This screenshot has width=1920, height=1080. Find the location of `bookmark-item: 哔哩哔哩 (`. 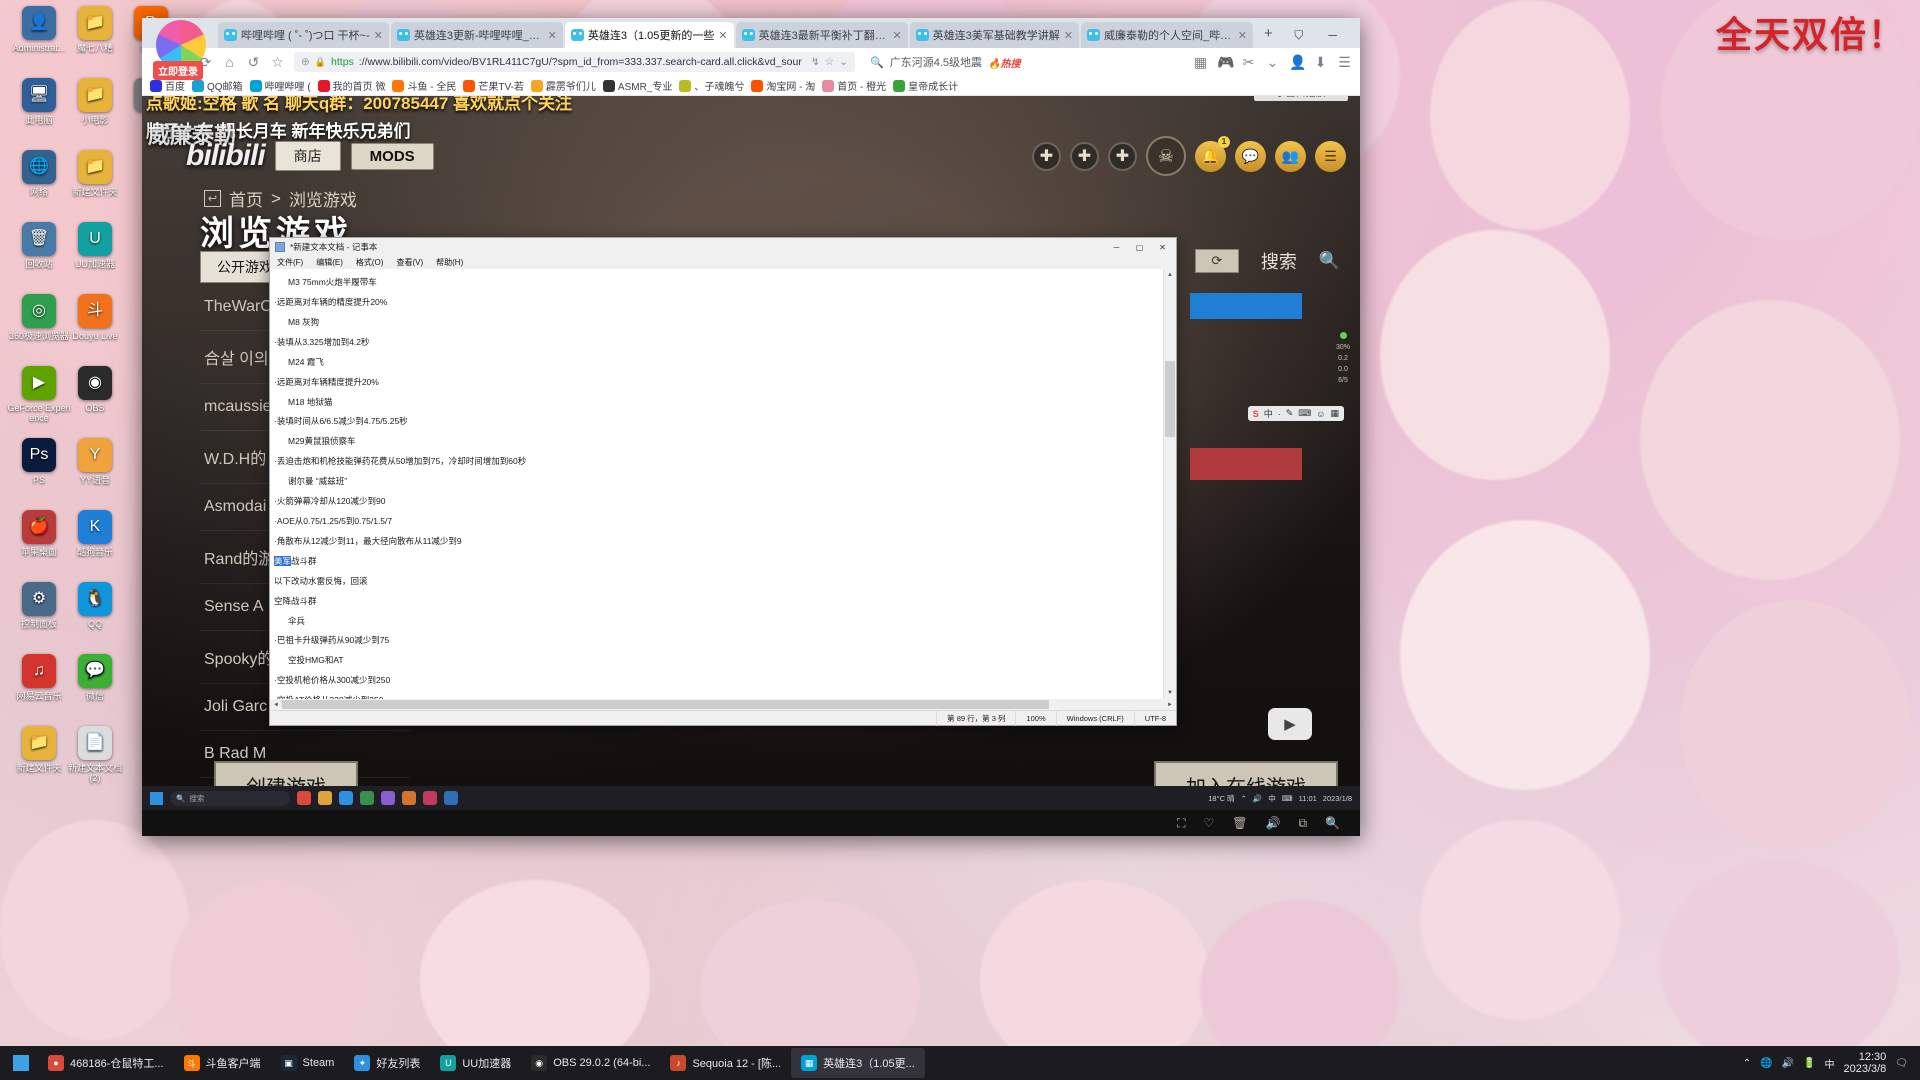

bookmark-item: 哔哩哔哩 ( is located at coordinates (280, 85).